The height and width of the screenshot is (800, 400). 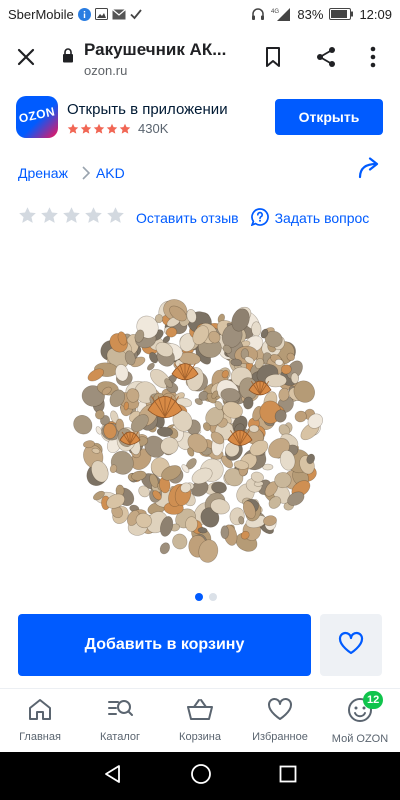 I want to click on recents-icon, so click(x=288, y=776).